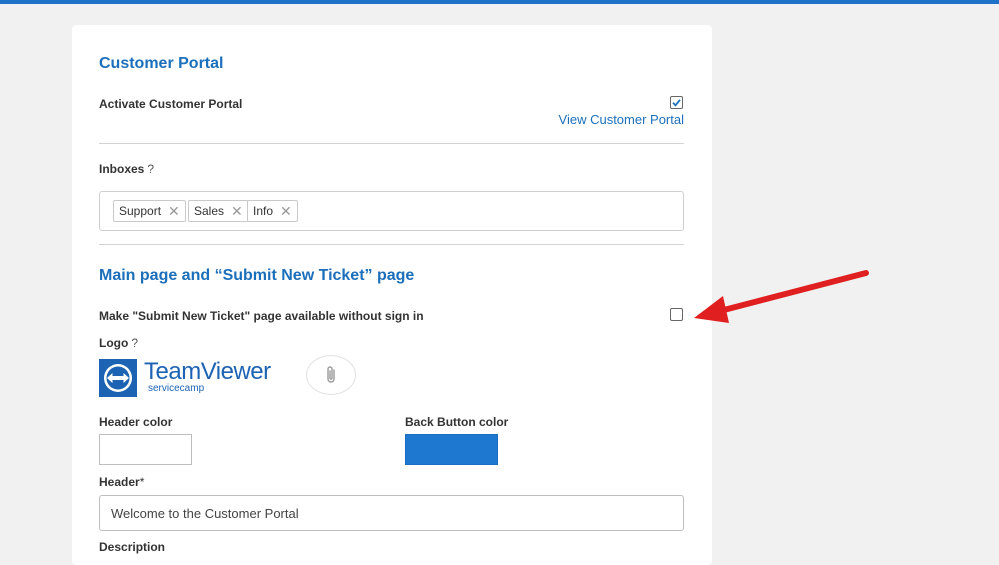  I want to click on logo-sub-text: servicecamp, so click(176, 388).